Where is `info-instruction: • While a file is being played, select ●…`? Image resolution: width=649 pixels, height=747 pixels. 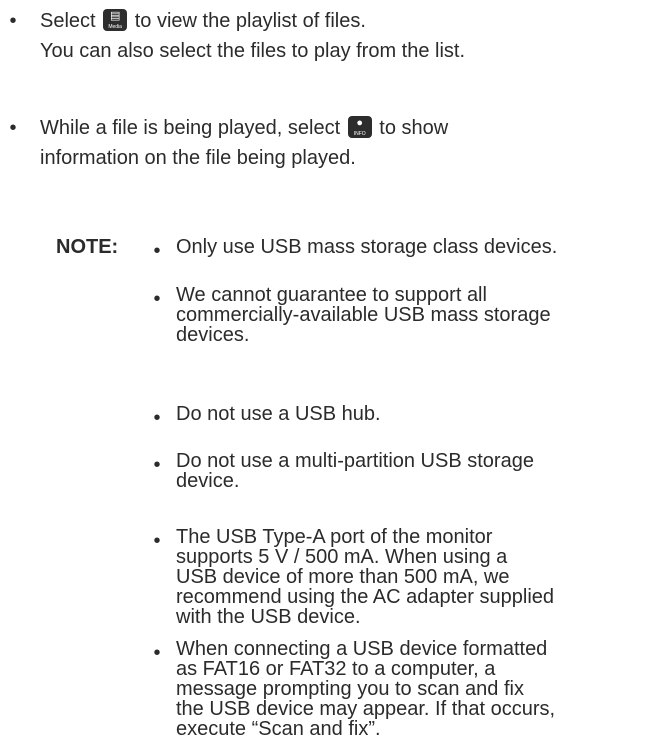
info-instruction: • While a file is being played, select ●… is located at coordinates (320, 144).